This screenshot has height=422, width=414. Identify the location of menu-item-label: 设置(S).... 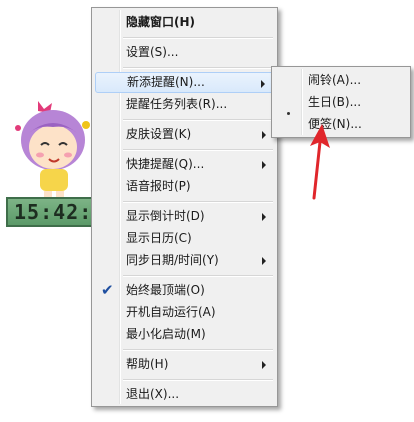
(152, 52).